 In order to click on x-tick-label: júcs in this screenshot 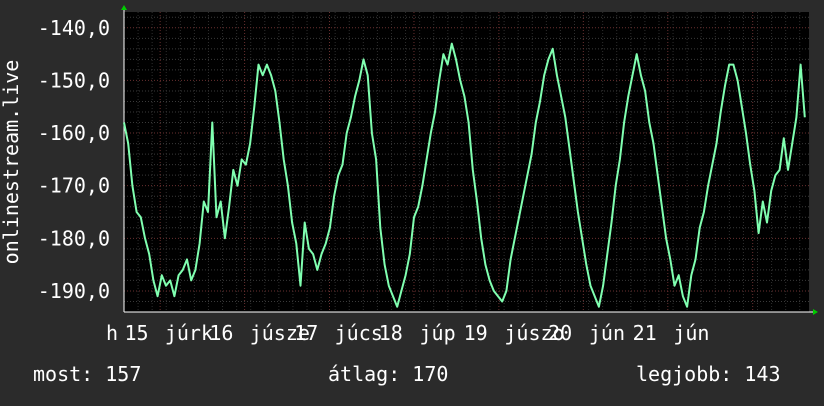, I will do `click(359, 333)`.